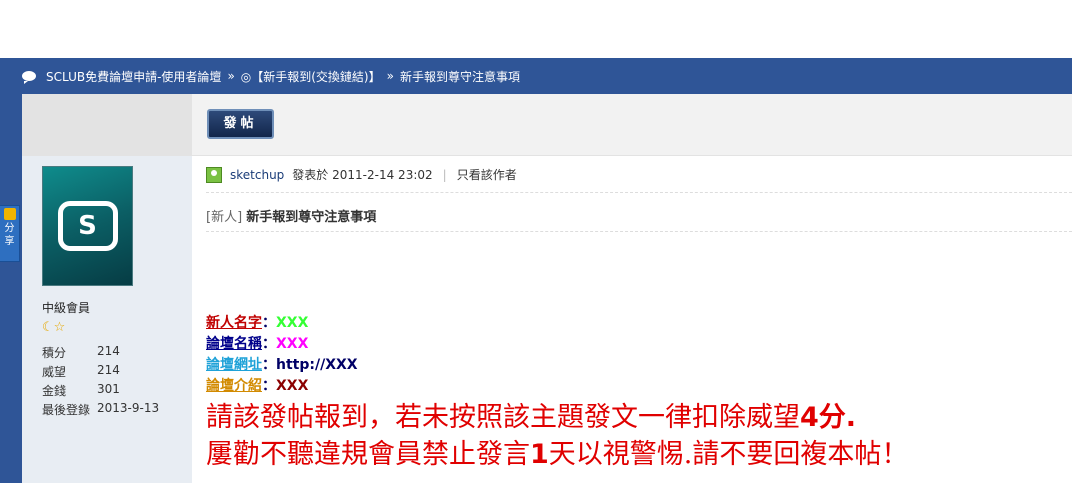  Describe the element at coordinates (224, 217) in the screenshot. I see `post-tag: [新人]` at that location.